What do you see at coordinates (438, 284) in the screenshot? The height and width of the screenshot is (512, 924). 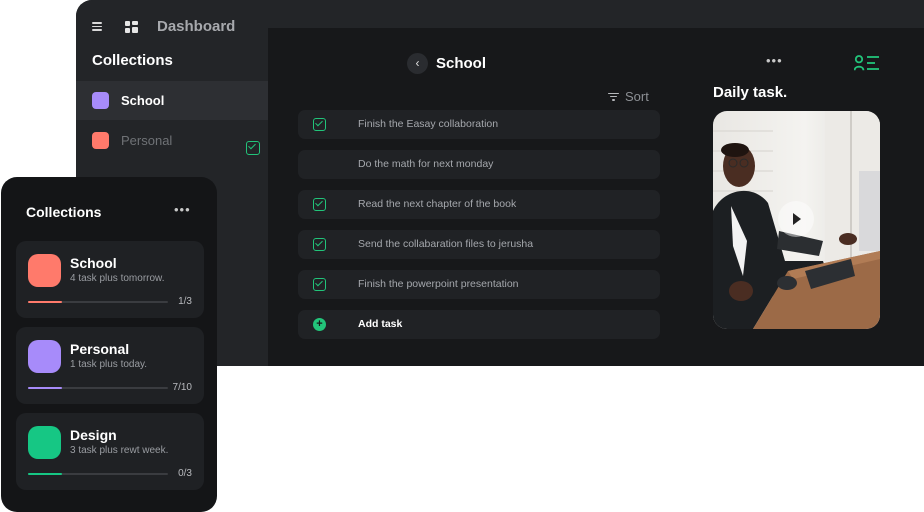 I see `task-text: Finish the powerpoint presentation` at bounding box center [438, 284].